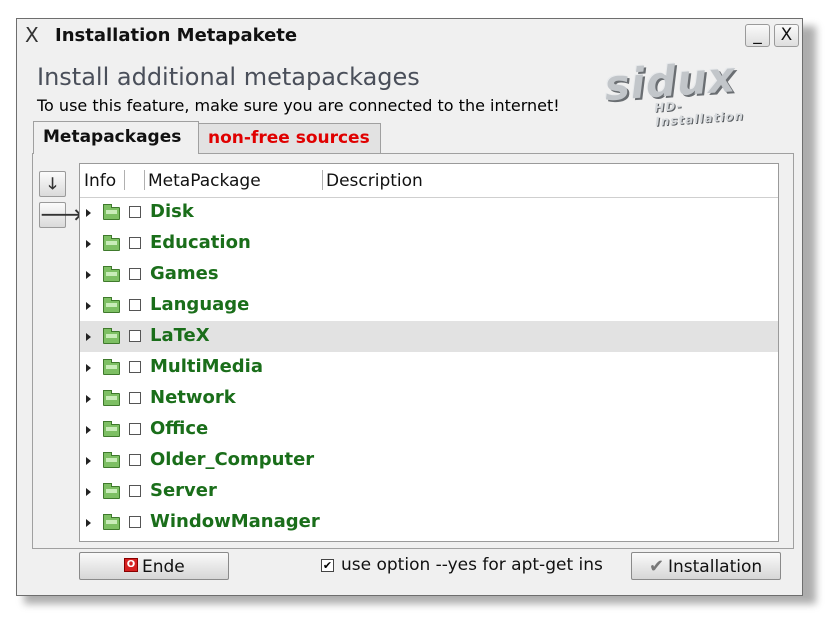  What do you see at coordinates (374, 181) in the screenshot?
I see `column-header-description: Description` at bounding box center [374, 181].